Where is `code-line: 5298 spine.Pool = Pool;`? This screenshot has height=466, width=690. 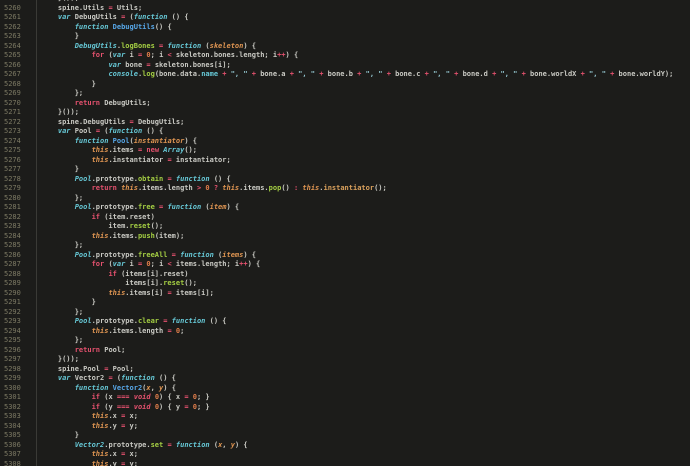
code-line: 5298 spine.Pool = Pool; is located at coordinates (345, 369).